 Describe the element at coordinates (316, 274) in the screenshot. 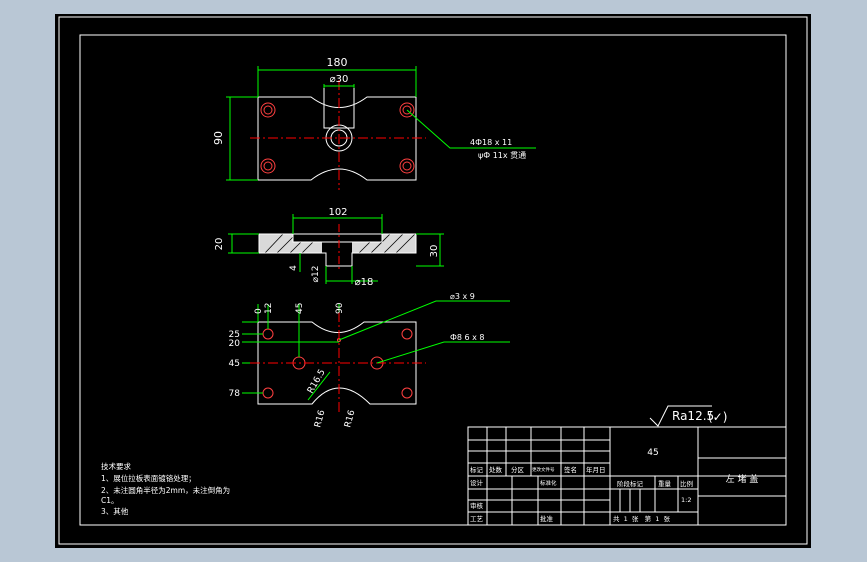

I see `dim-bore-small-label: ⌀12` at that location.